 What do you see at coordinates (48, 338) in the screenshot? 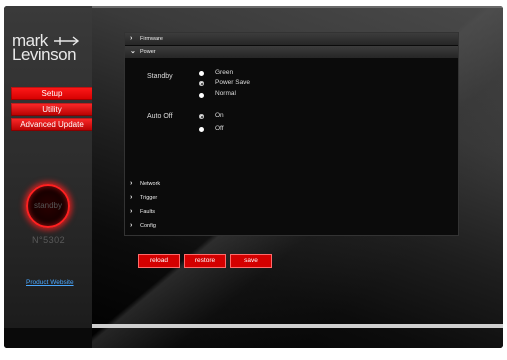
I see `sidebar-footer` at bounding box center [48, 338].